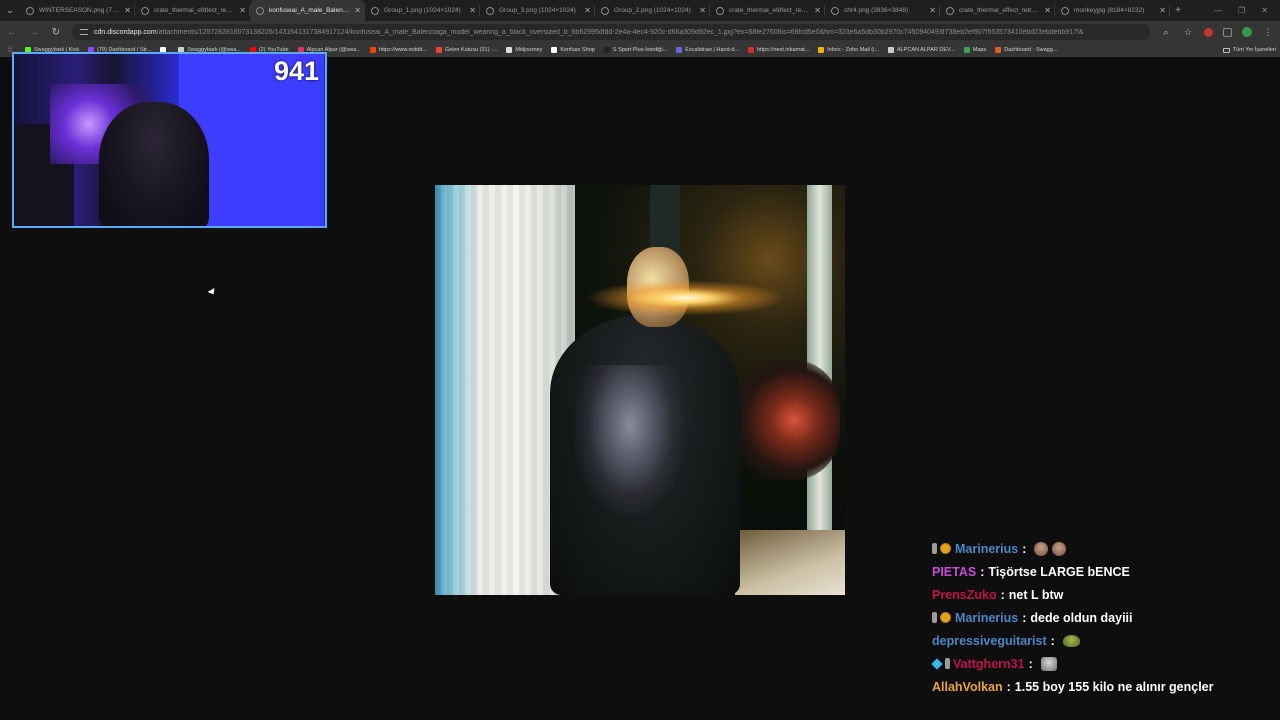 The width and height of the screenshot is (1280, 720). What do you see at coordinates (945, 617) in the screenshot?
I see `subscriber-badge-icon` at bounding box center [945, 617].